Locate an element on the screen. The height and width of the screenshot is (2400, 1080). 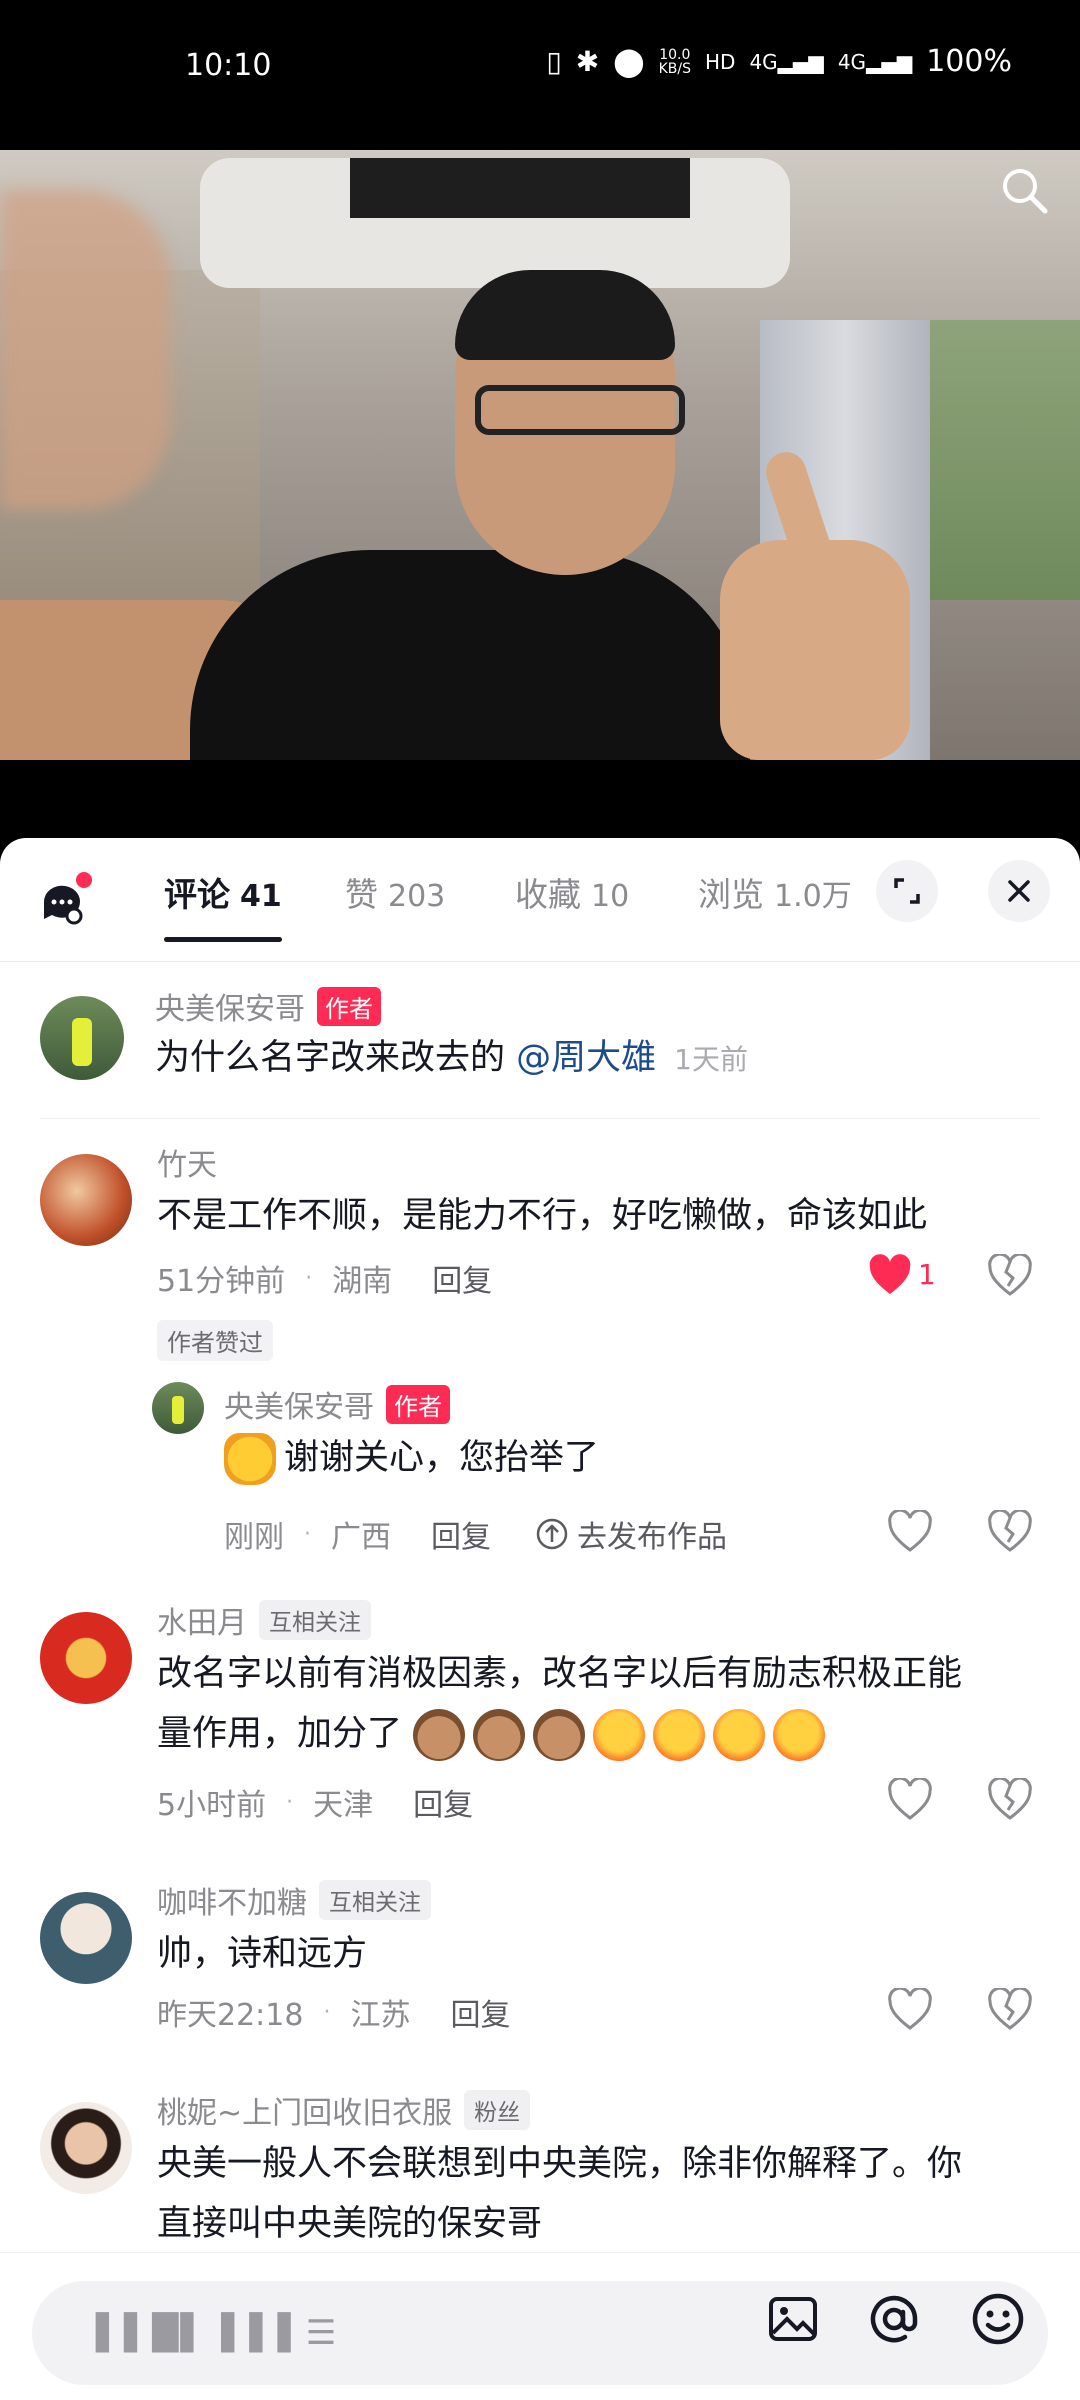
comment-username: 水田月 互相关注 is located at coordinates (264, 1620).